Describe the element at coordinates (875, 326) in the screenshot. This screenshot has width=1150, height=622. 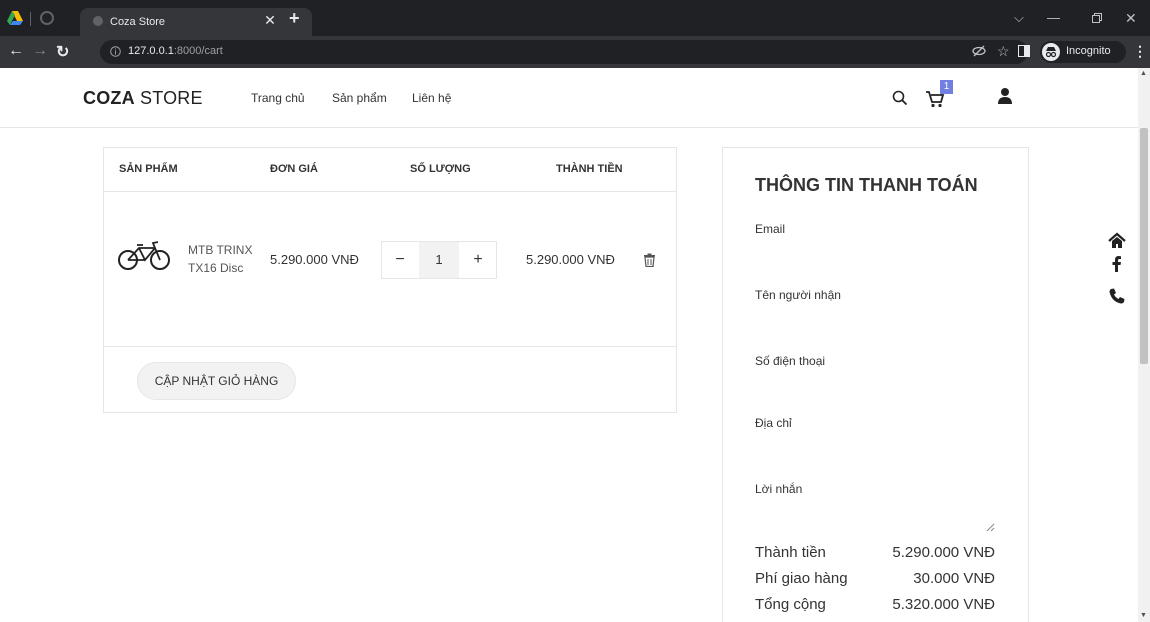
I see `recipient-name-field` at that location.